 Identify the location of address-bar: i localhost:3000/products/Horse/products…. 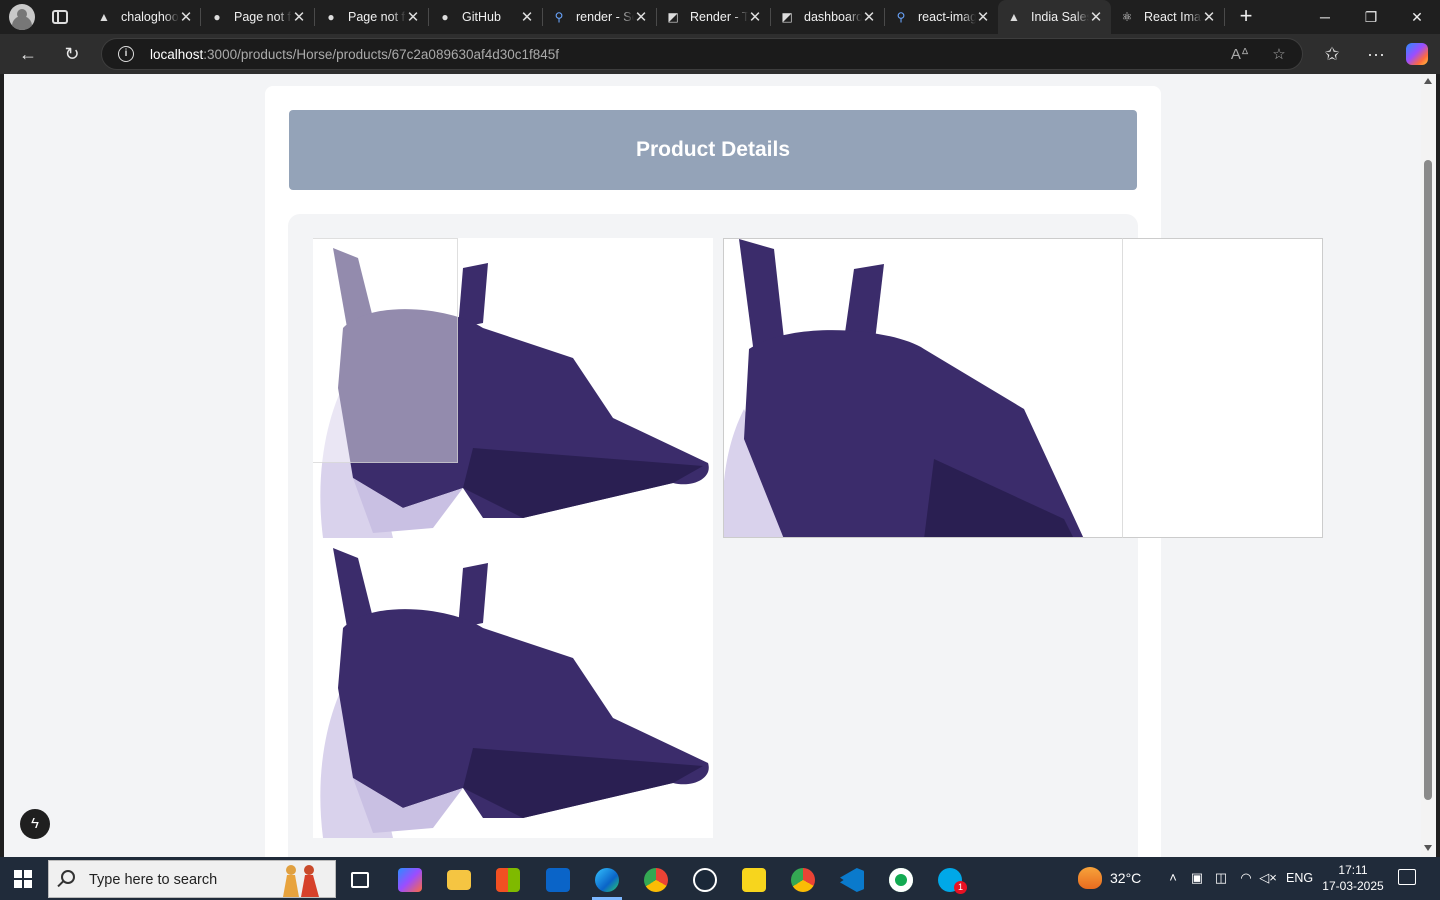
(702, 54).